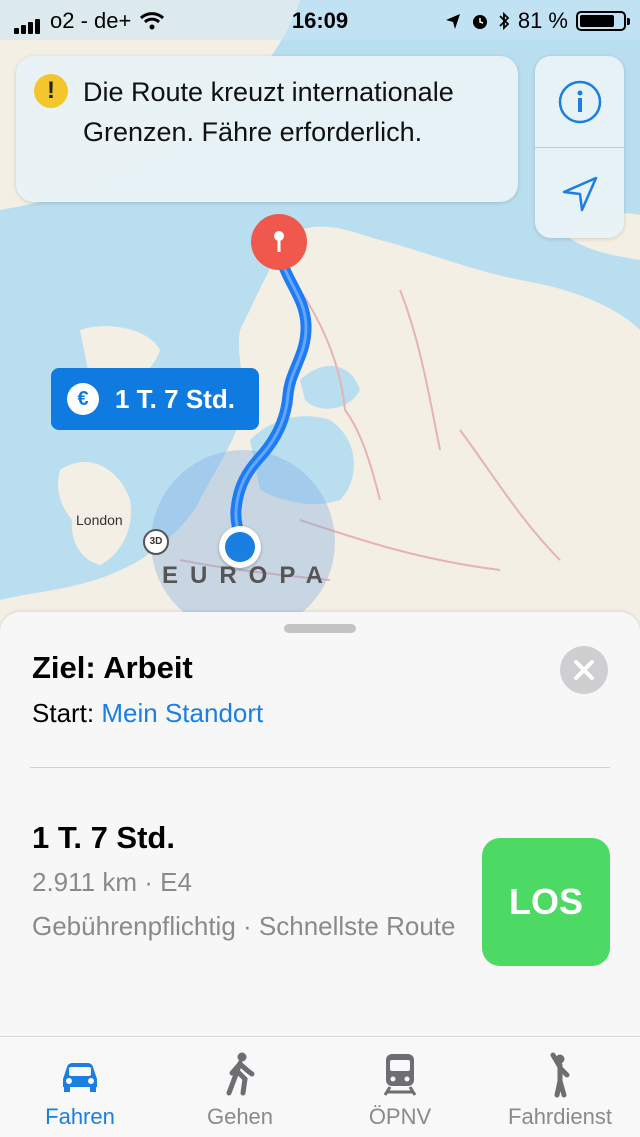 The width and height of the screenshot is (640, 1137). I want to click on start-line: Start: Mein Standort, so click(147, 713).